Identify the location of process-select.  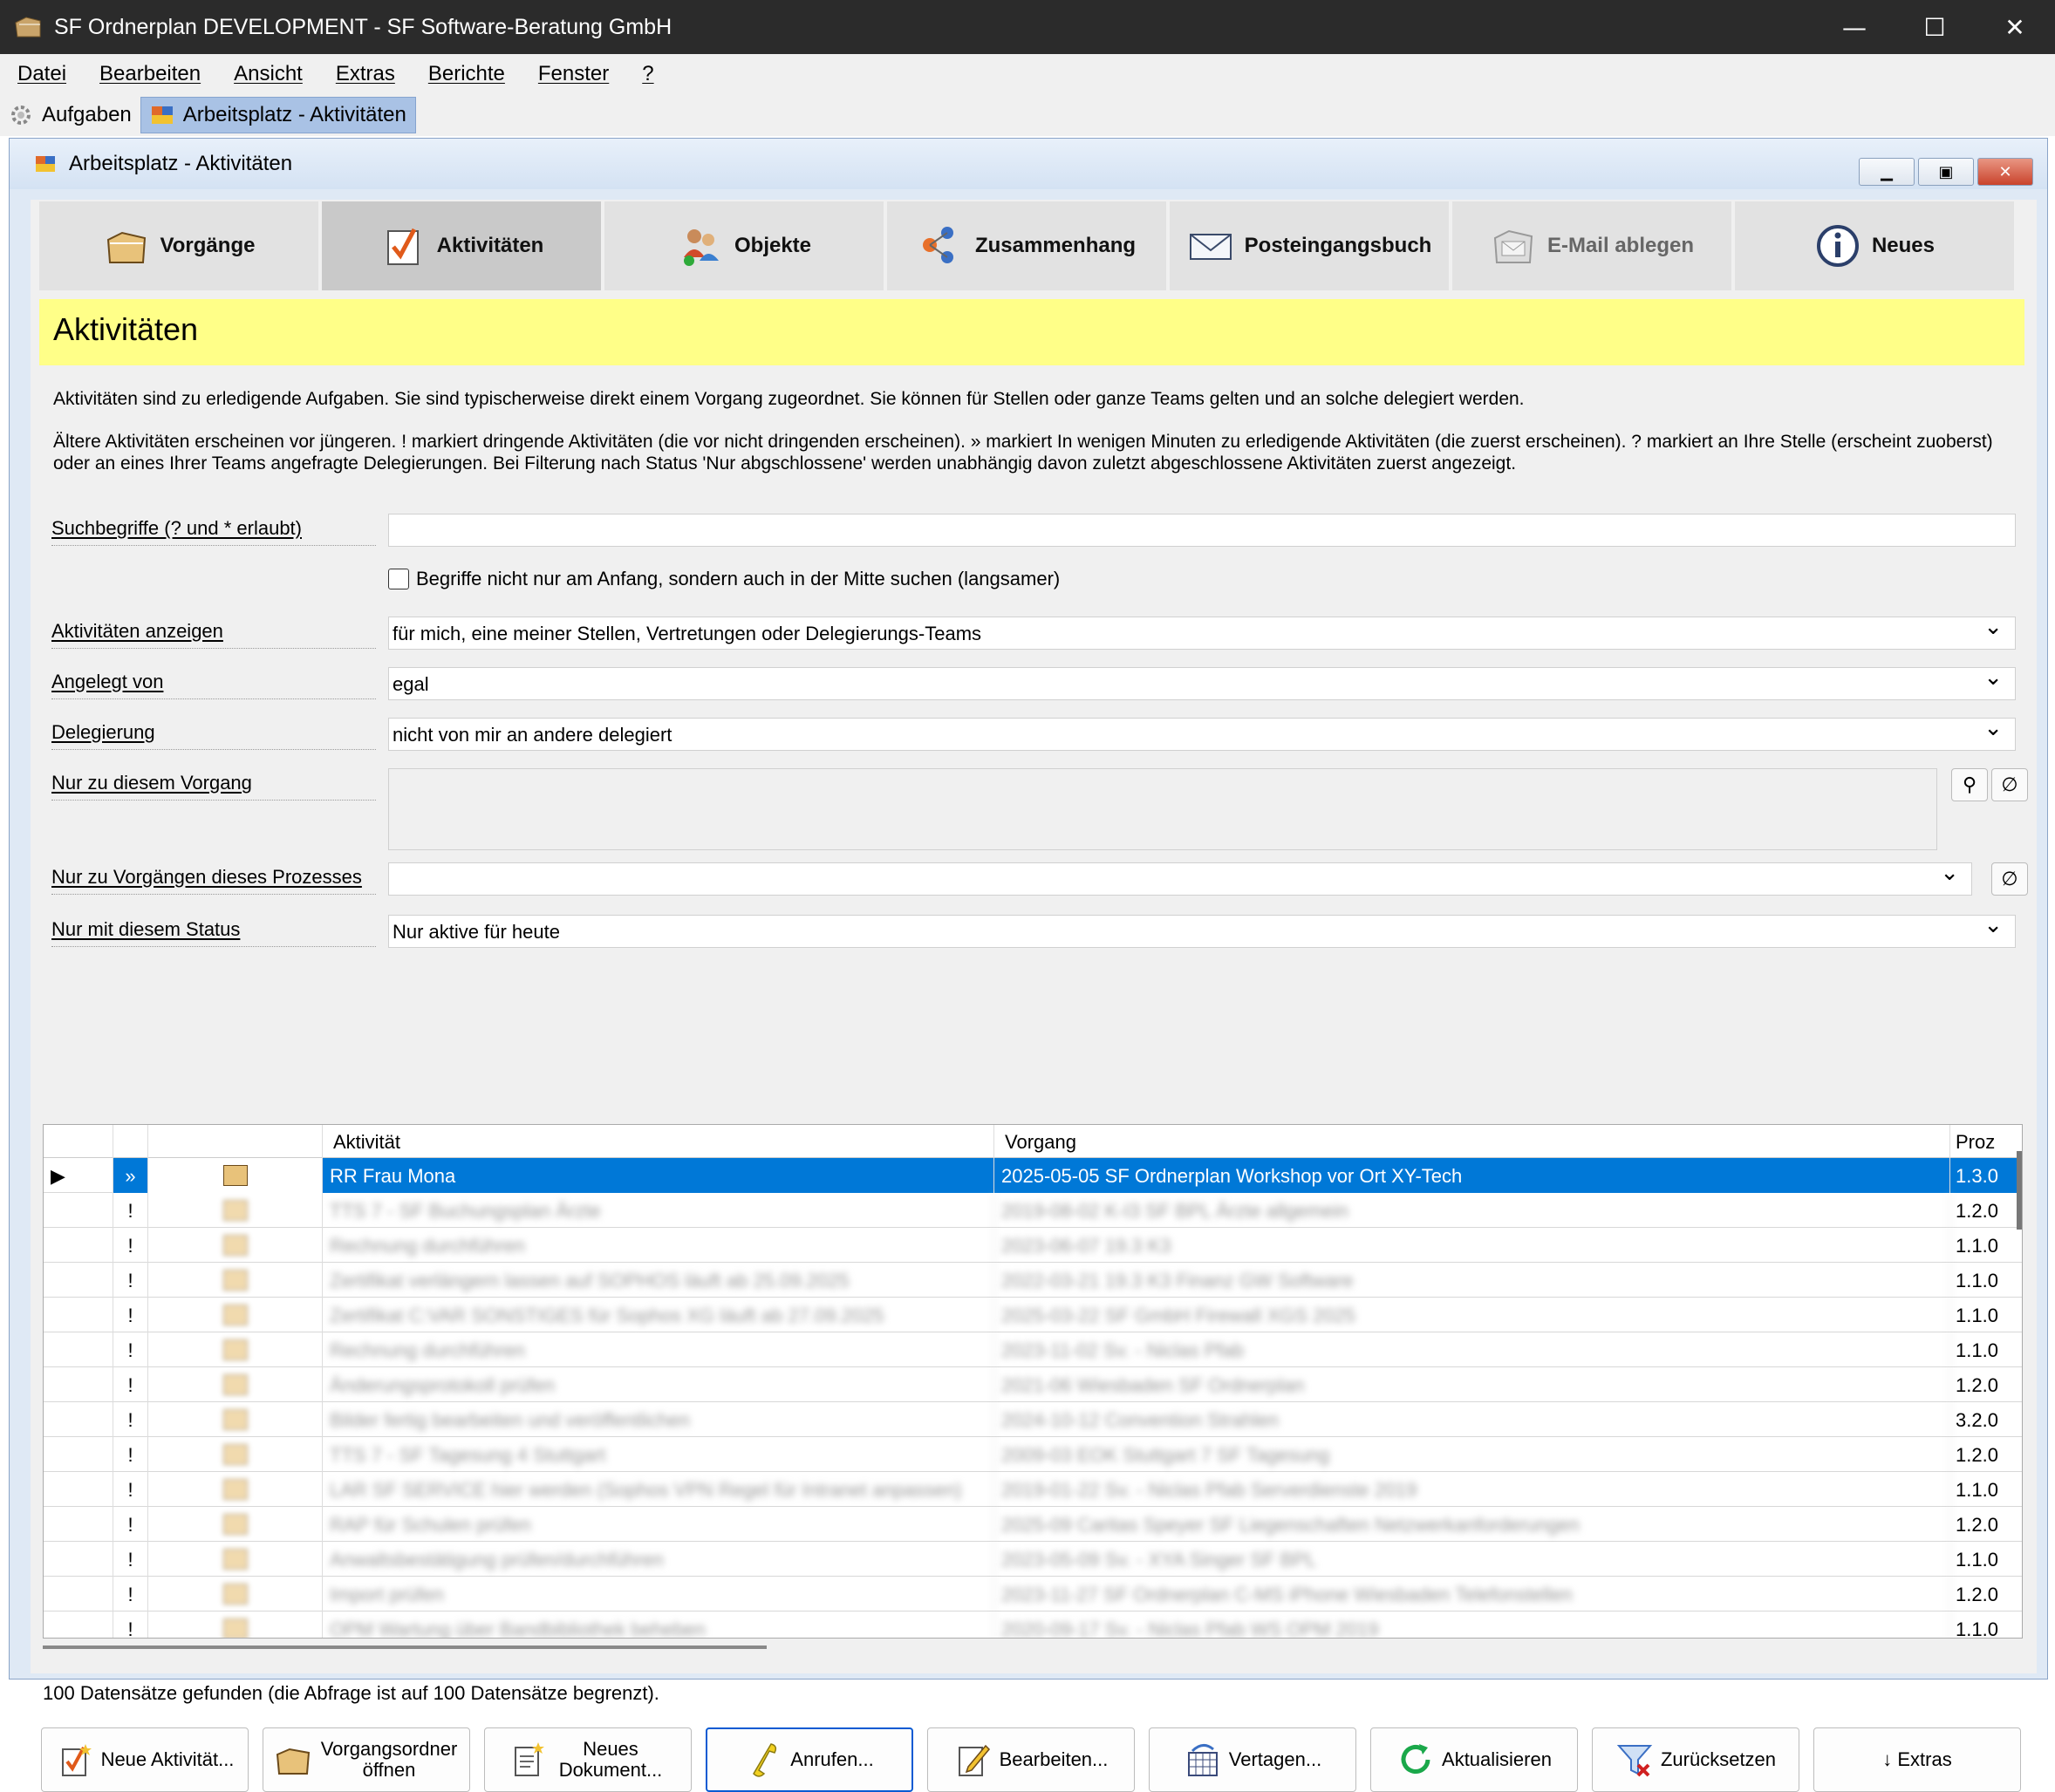
(1180, 878).